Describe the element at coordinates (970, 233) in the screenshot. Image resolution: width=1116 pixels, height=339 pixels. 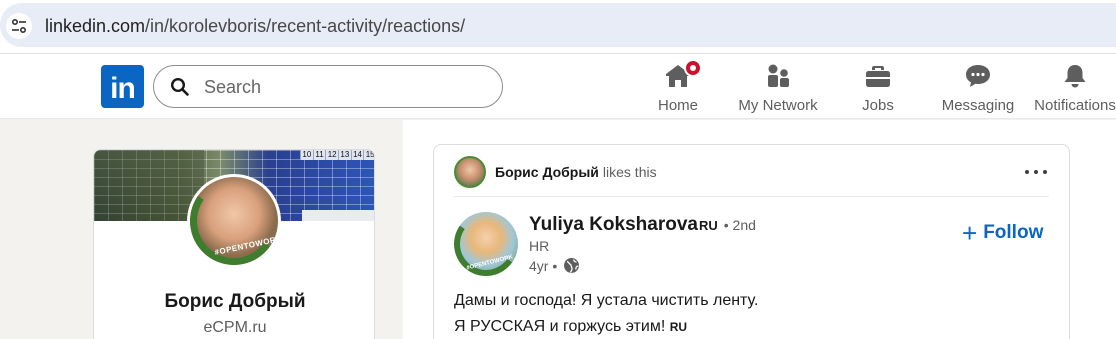
I see `plus-icon: +` at that location.